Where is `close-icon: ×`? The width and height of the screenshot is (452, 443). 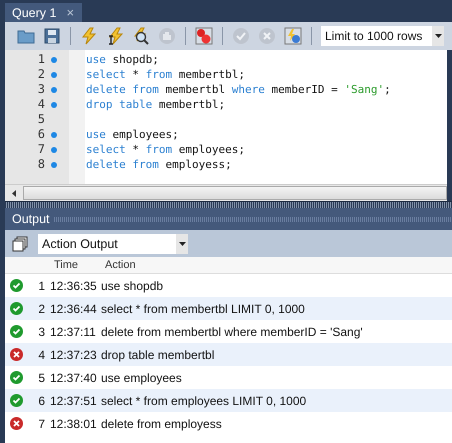
close-icon: × is located at coordinates (70, 12).